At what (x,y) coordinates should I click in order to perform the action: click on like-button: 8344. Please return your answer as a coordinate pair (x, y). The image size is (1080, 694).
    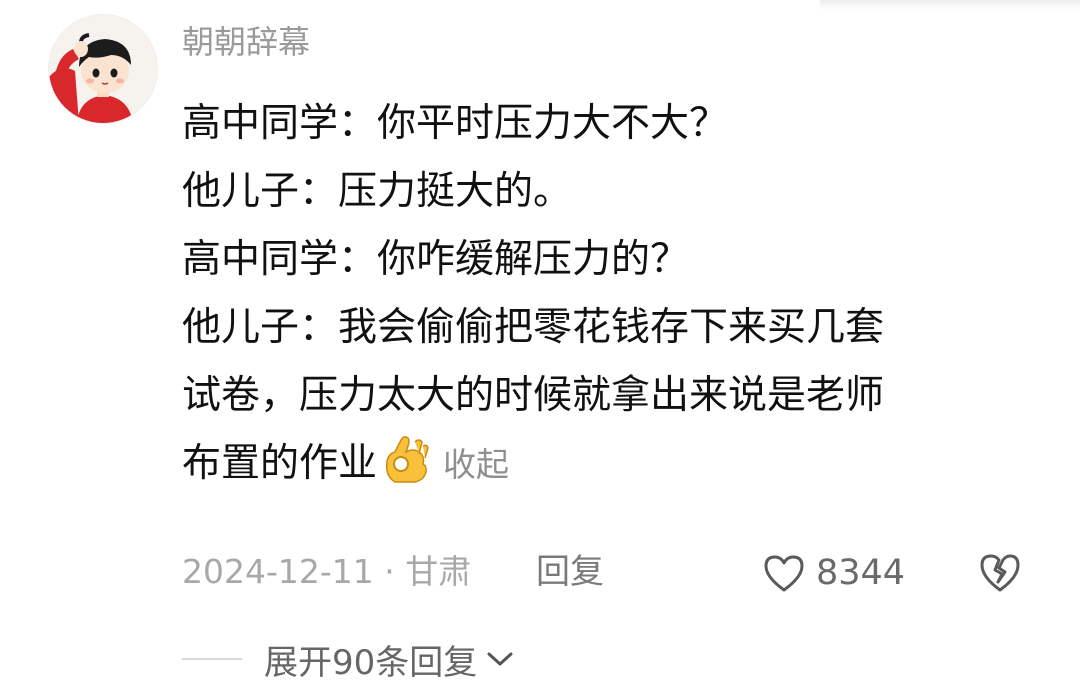
    Looking at the image, I should click on (833, 573).